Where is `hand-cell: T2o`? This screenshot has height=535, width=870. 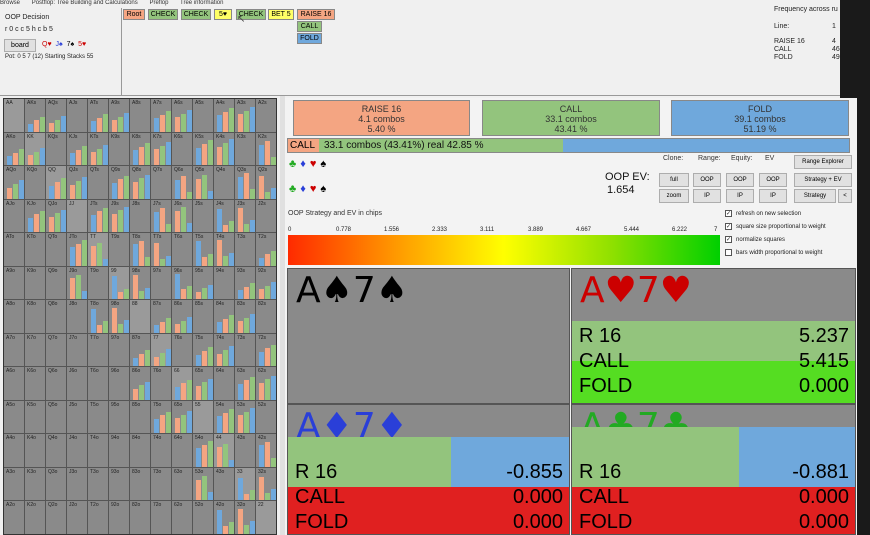 hand-cell: T2o is located at coordinates (98, 517).